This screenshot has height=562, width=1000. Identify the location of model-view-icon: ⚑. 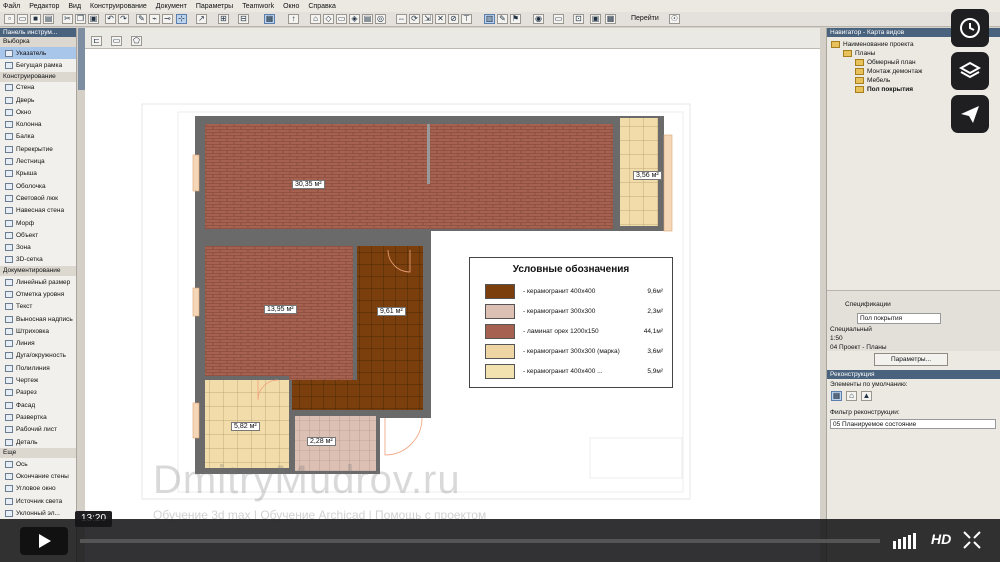
(515, 19).